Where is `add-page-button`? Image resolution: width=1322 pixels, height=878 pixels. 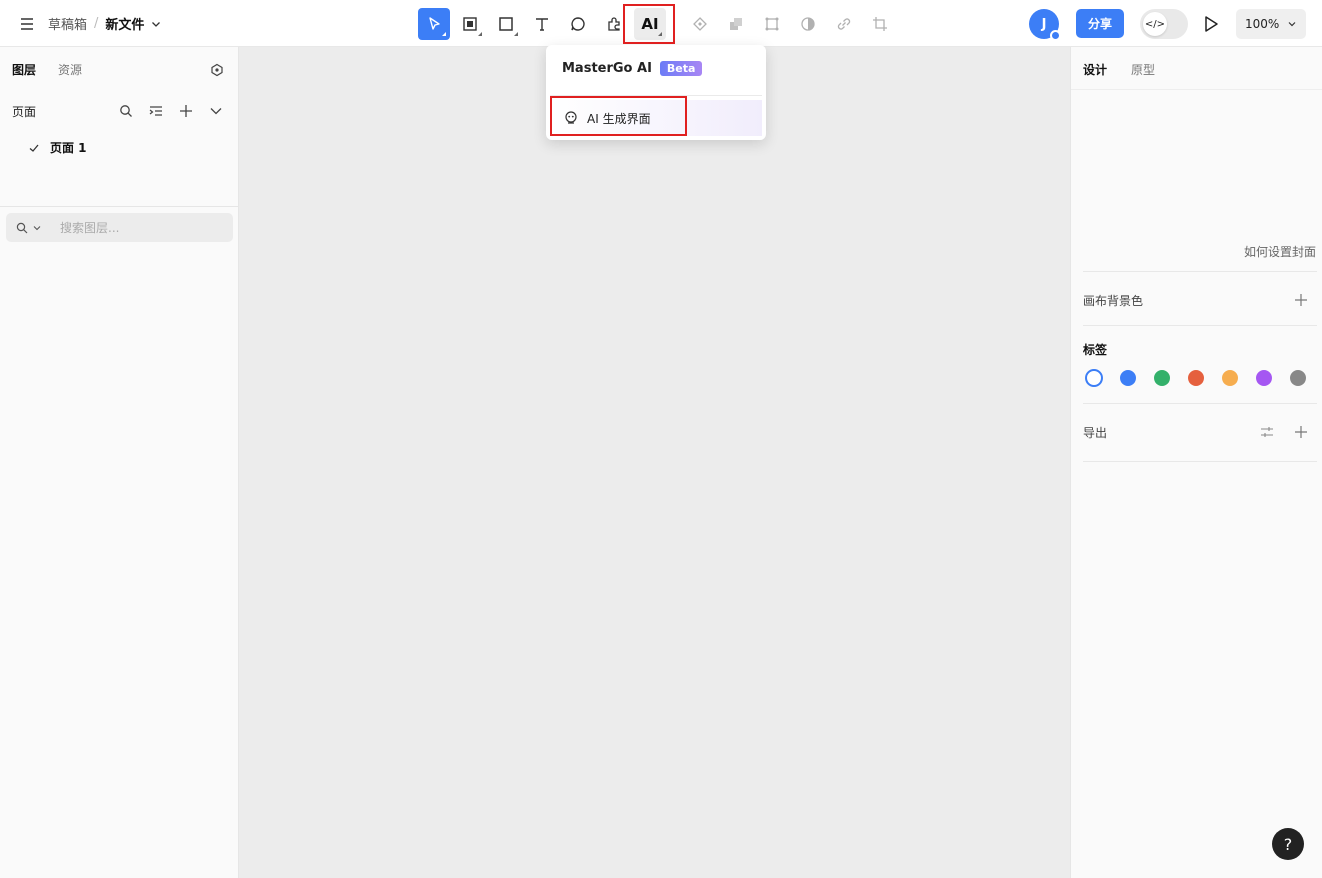 add-page-button is located at coordinates (186, 111).